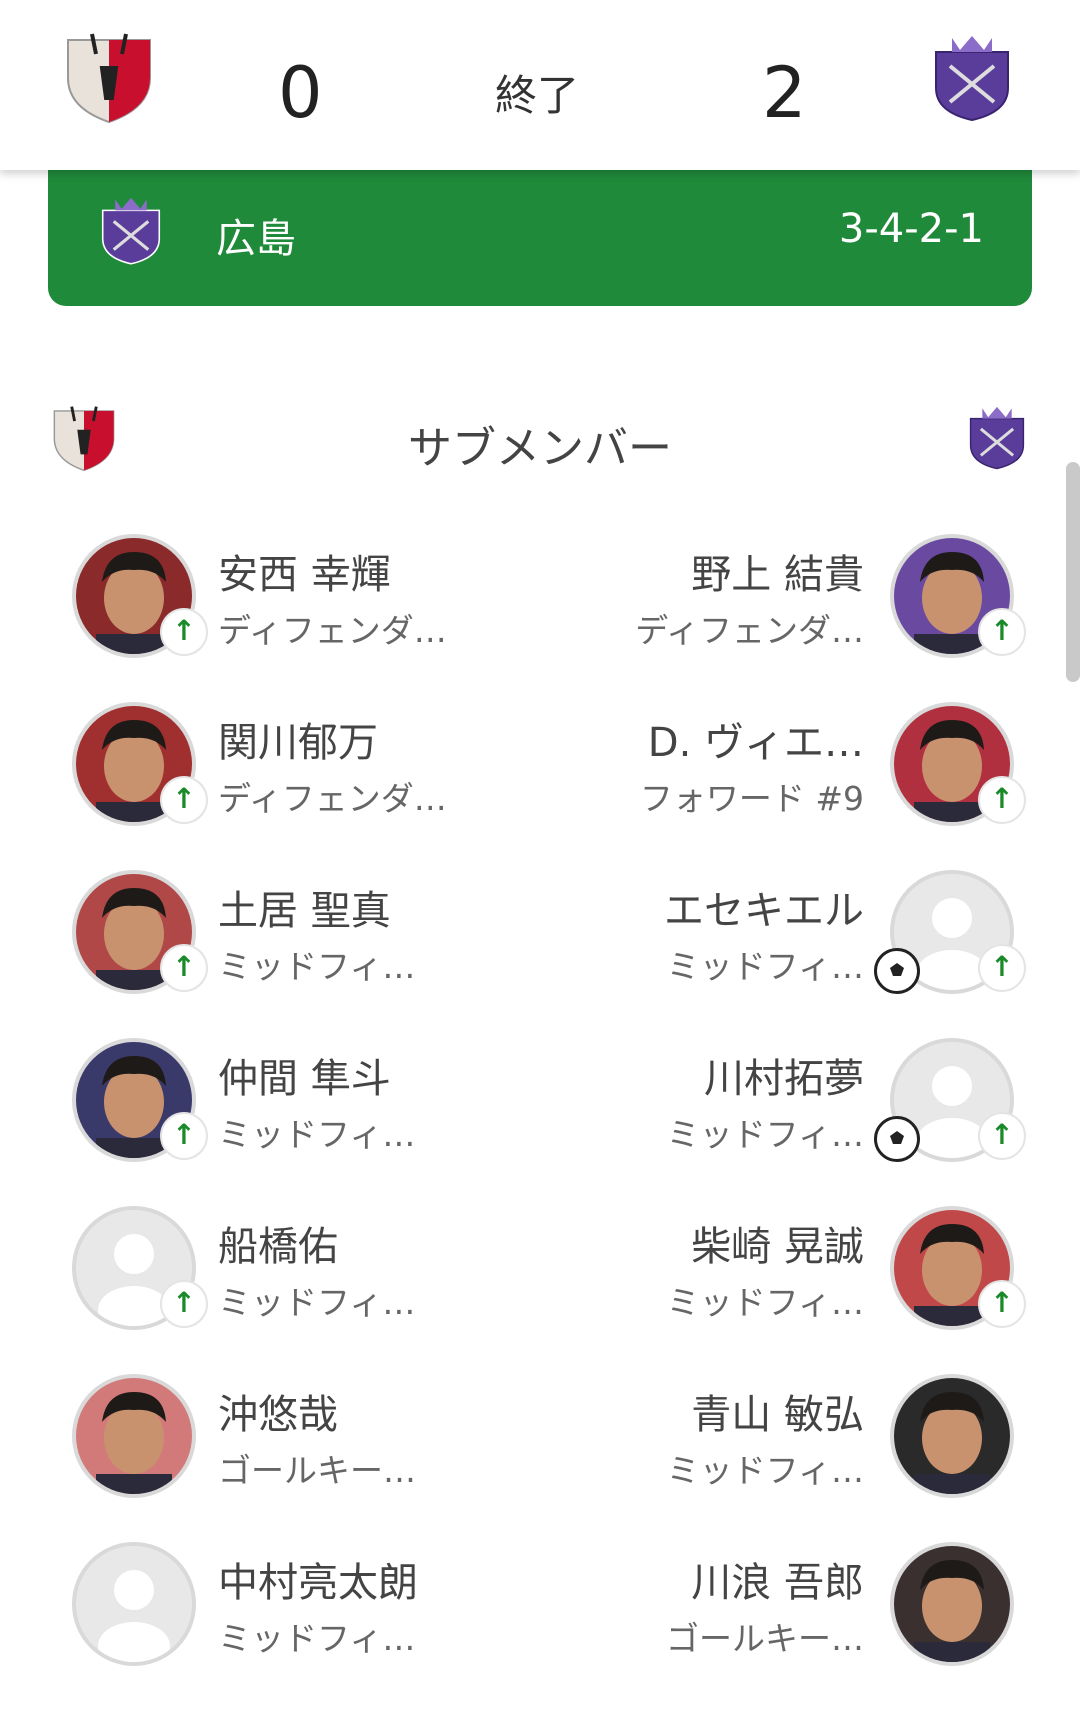 This screenshot has height=1724, width=1080. Describe the element at coordinates (540, 786) in the screenshot. I see `away-sub-player: ↑ D. ヴィエ… フォワード #9` at that location.